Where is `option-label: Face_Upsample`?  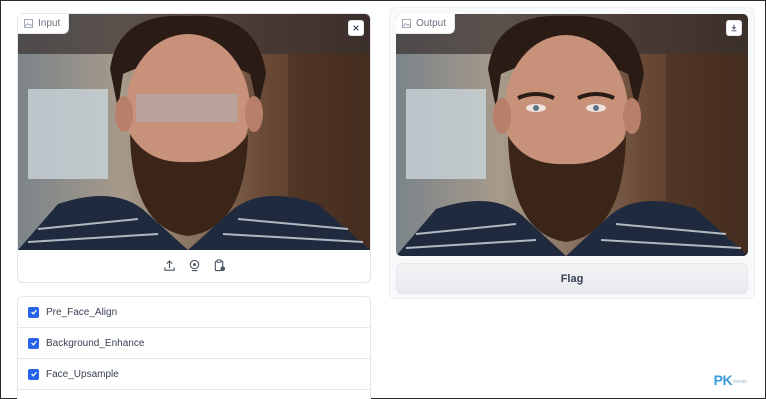 option-label: Face_Upsample is located at coordinates (82, 374).